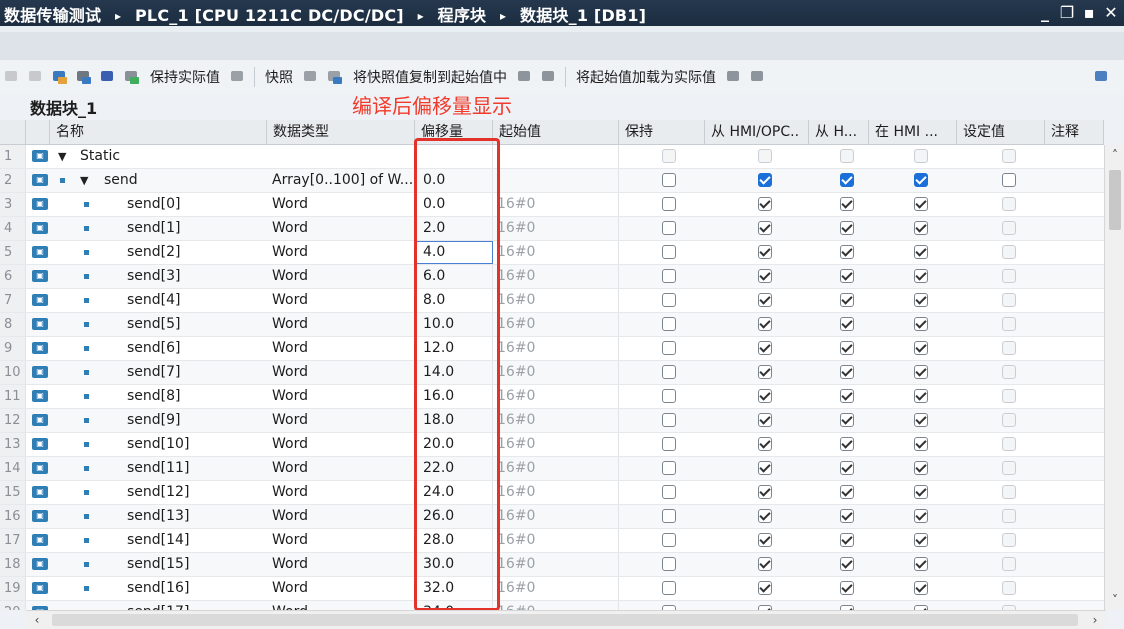 This screenshot has width=1124, height=629. What do you see at coordinates (552, 181) in the screenshot?
I see `table-row: 2 ▣ ▼ send Array[0..100] of W... 0.0` at bounding box center [552, 181].